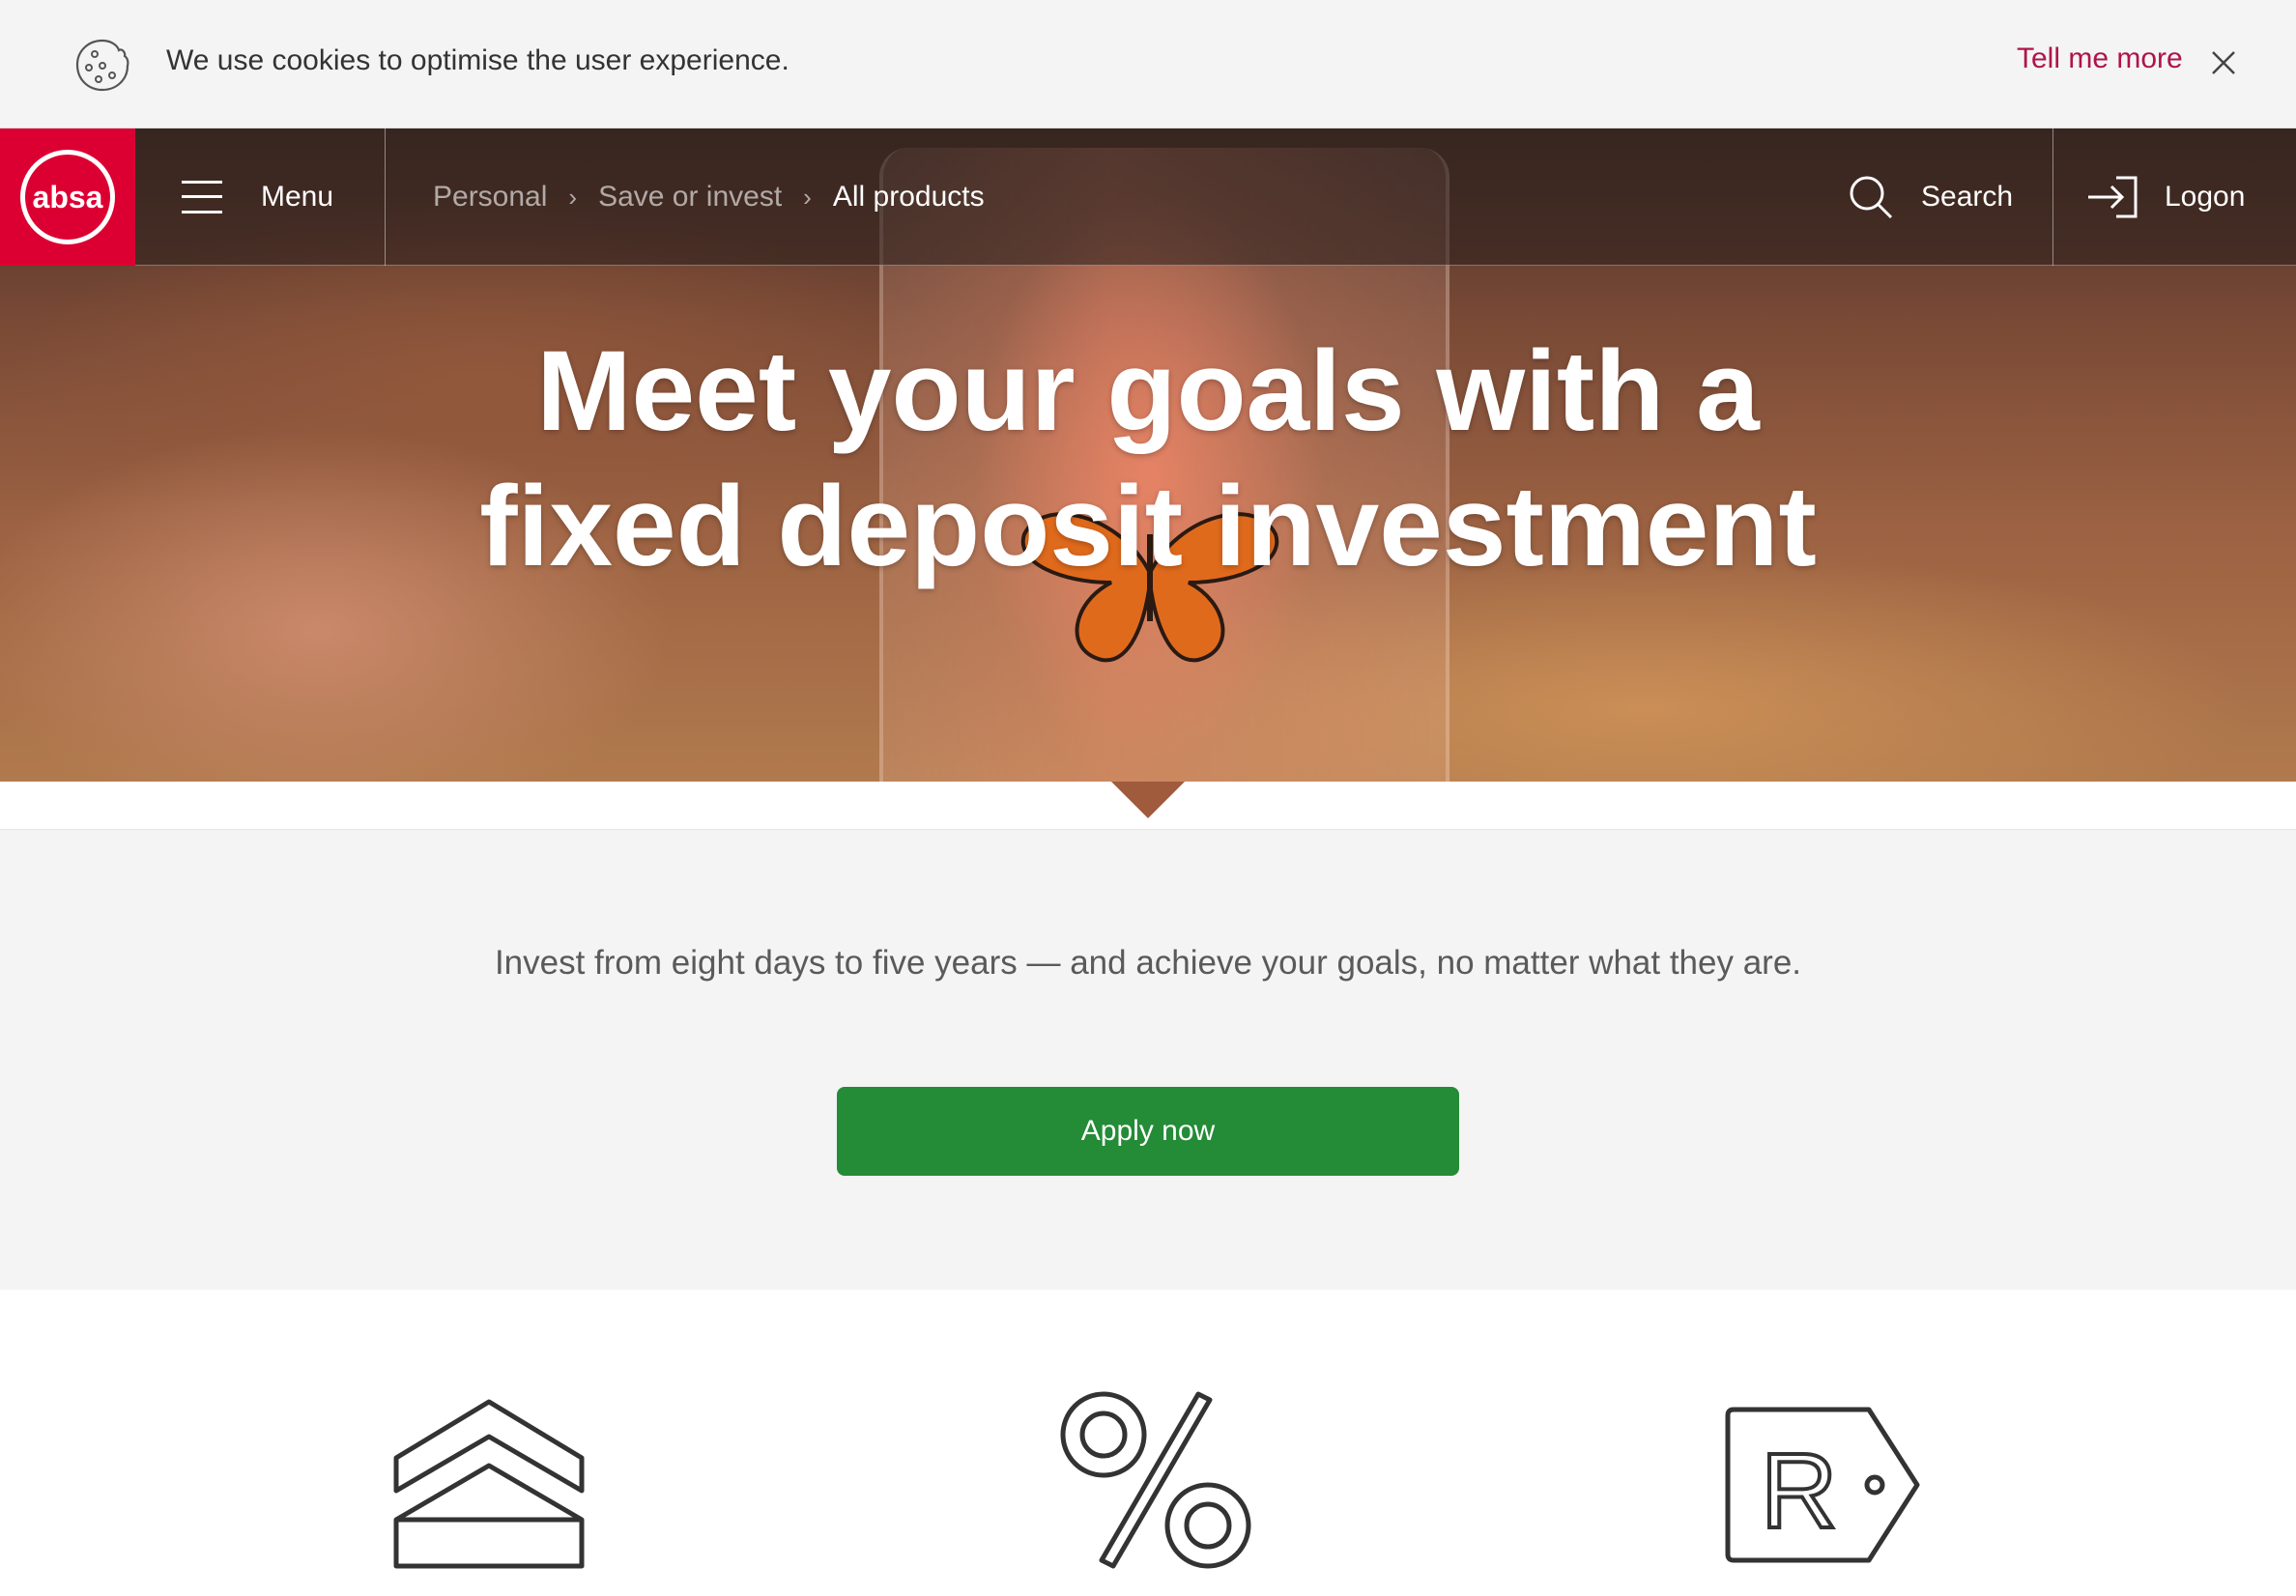  What do you see at coordinates (489, 1484) in the screenshot?
I see `double-up-arrow-icon` at bounding box center [489, 1484].